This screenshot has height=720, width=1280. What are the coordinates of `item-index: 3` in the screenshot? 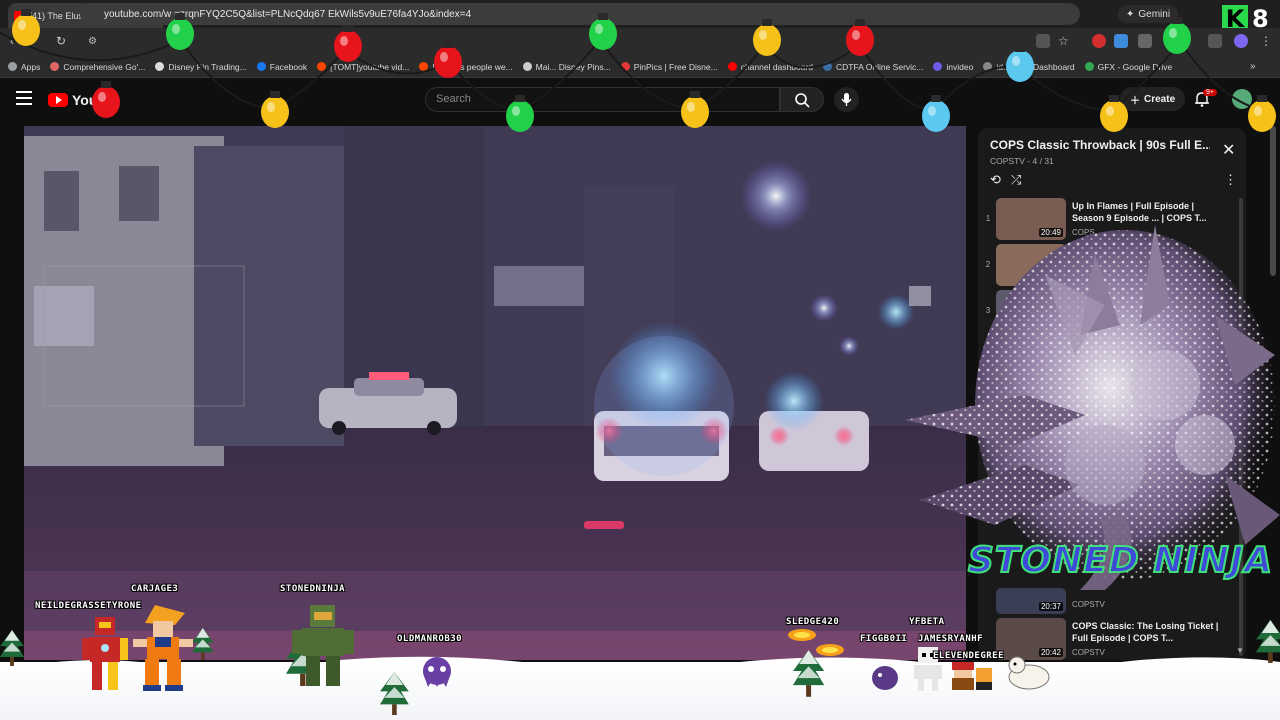 It's located at (988, 310).